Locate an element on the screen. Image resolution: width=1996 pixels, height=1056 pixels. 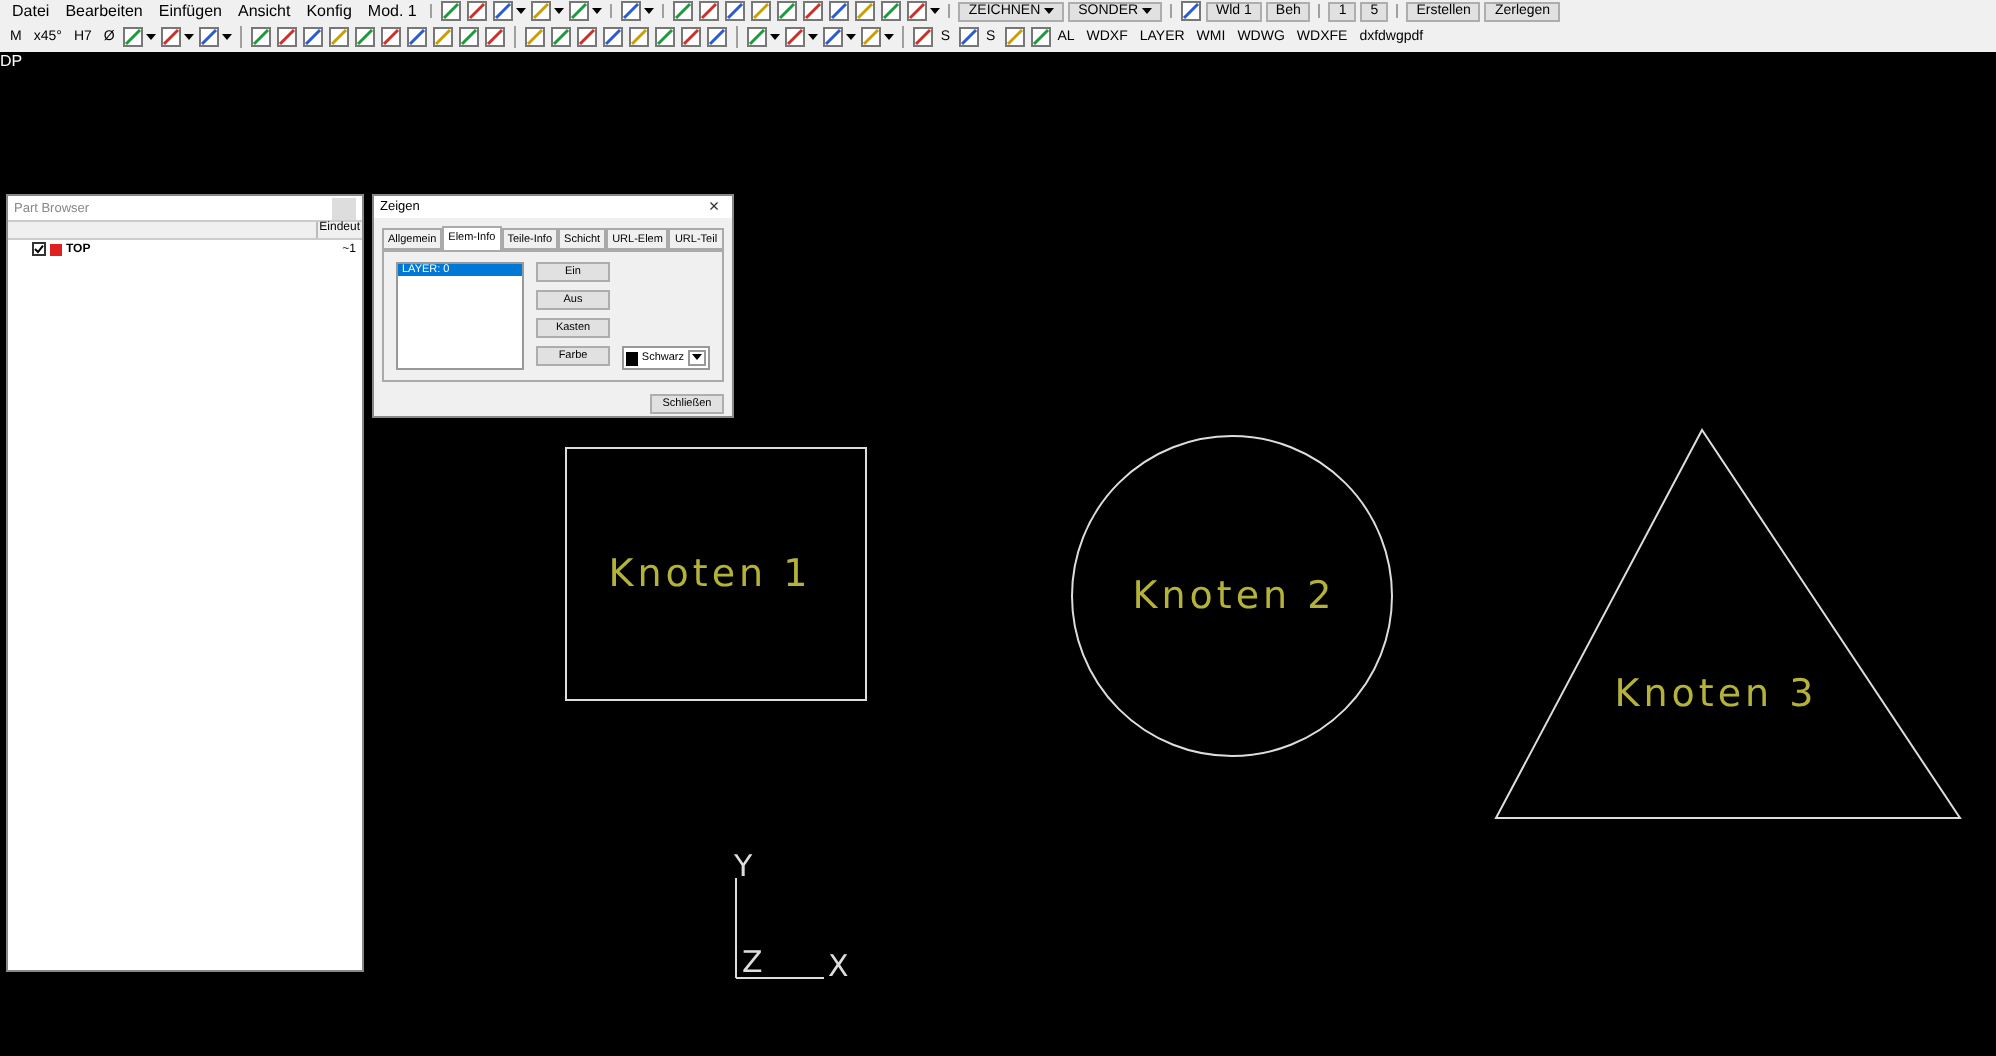
menu-item: Datei is located at coordinates (31, 11).